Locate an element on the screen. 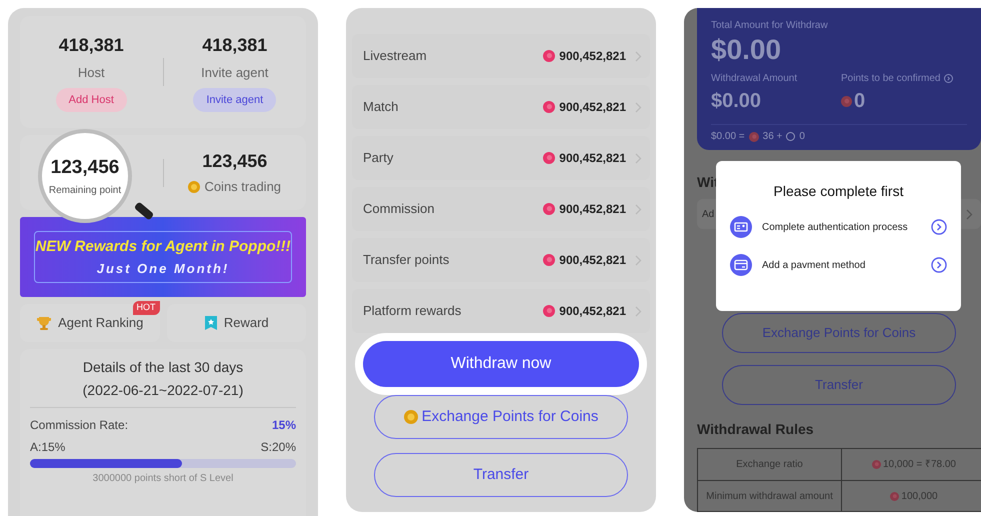 This screenshot has width=981, height=516. income-label: Match is located at coordinates (381, 107).